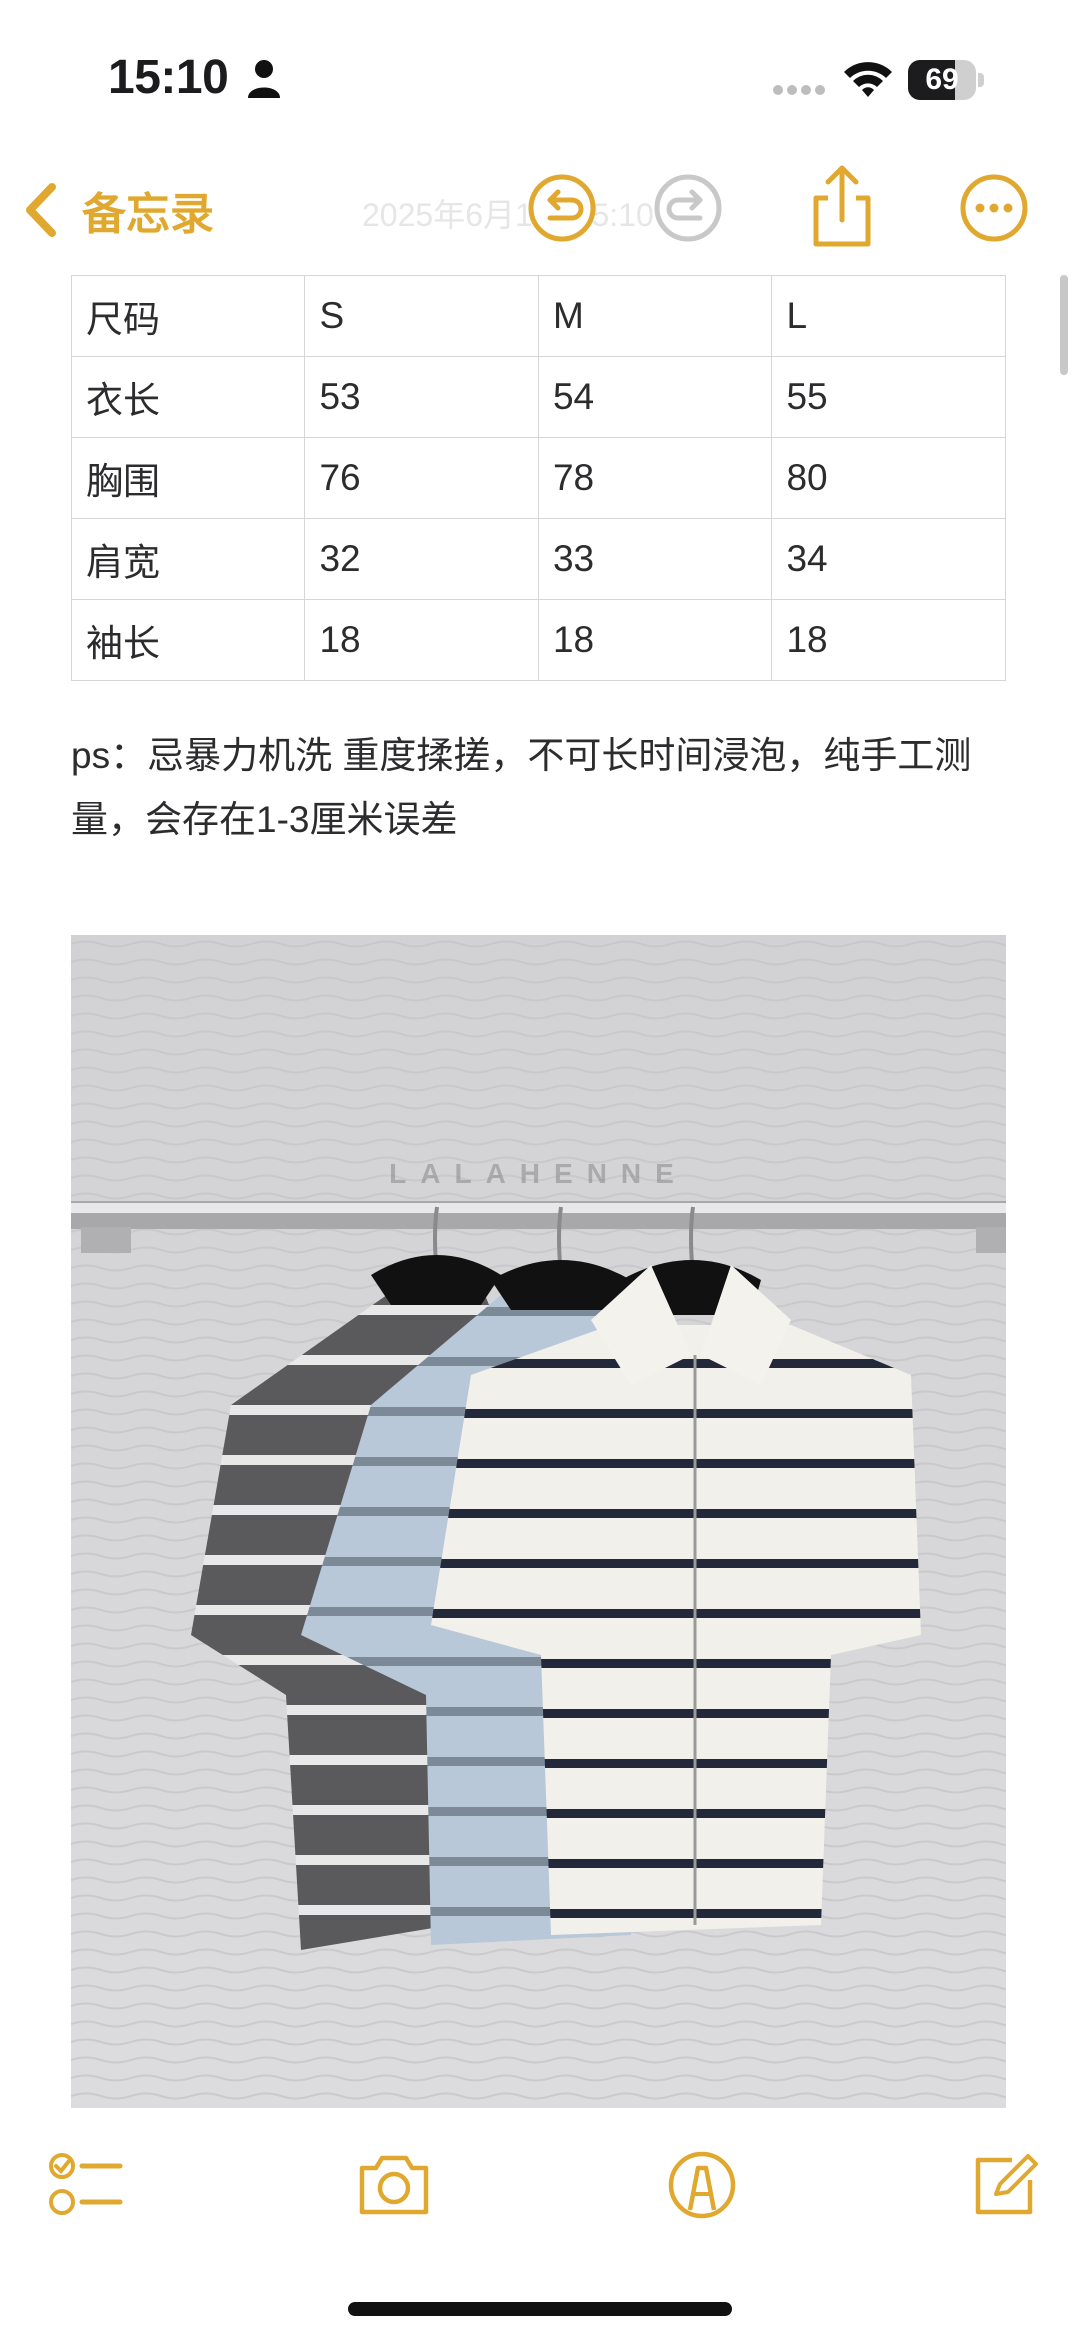  What do you see at coordinates (394, 2185) in the screenshot?
I see `camera-icon` at bounding box center [394, 2185].